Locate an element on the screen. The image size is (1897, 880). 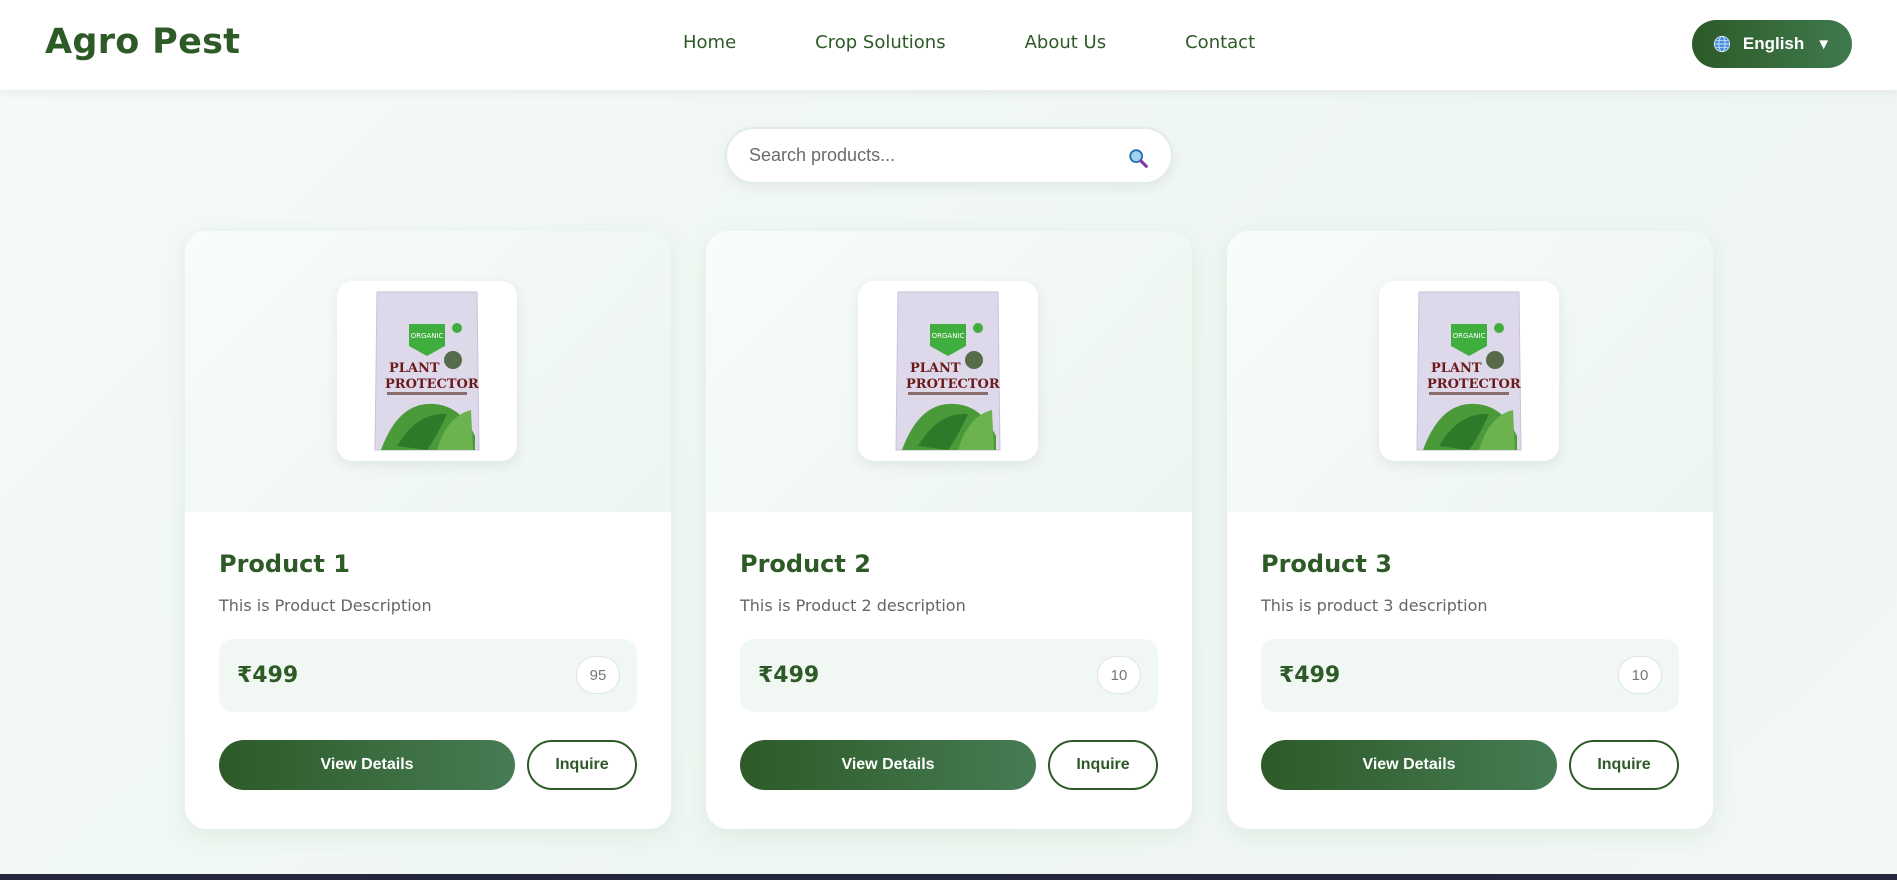
nav-home: Home is located at coordinates (709, 42).